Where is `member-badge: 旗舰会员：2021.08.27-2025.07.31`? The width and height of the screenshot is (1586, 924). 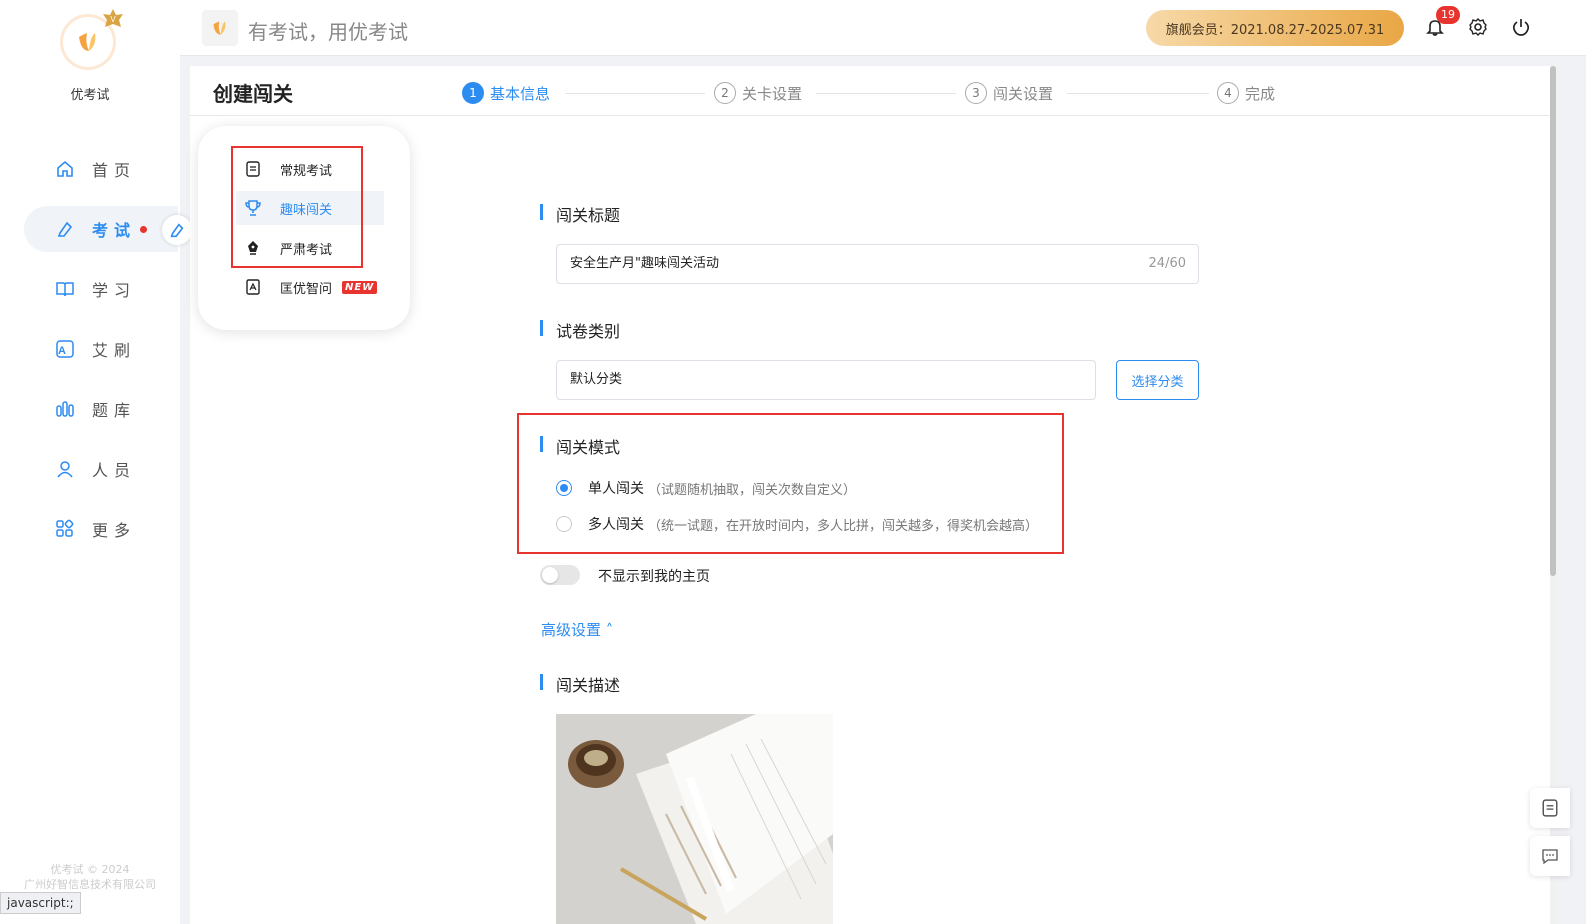
member-badge: 旗舰会员：2021.08.27-2025.07.31 is located at coordinates (1275, 28).